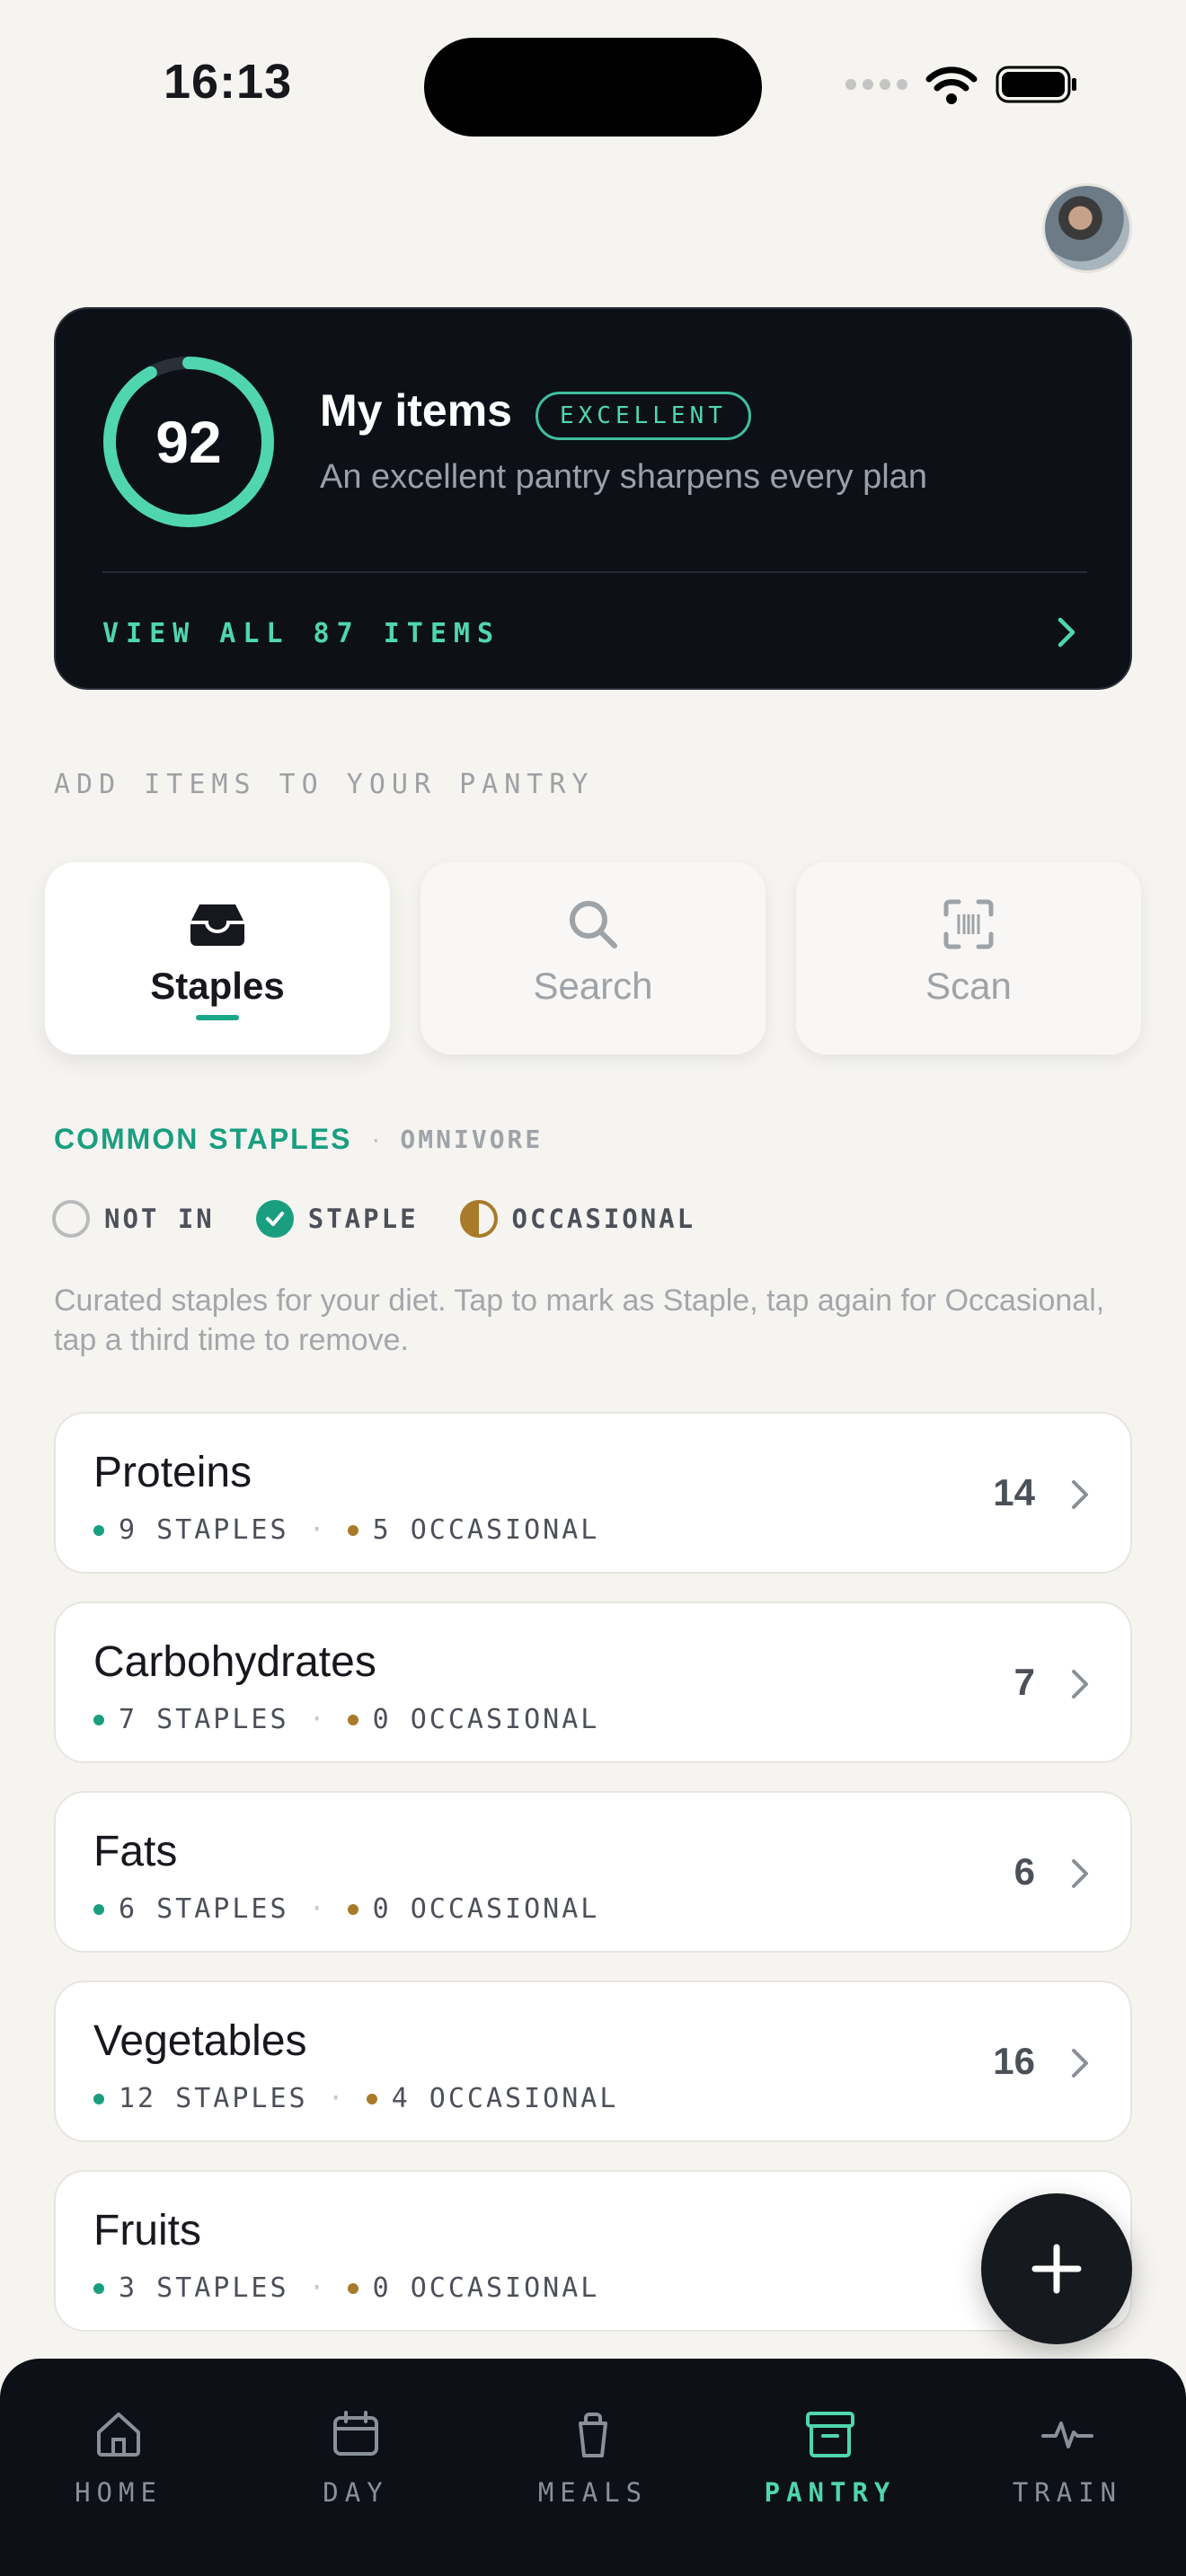  I want to click on score-value: 92, so click(188, 442).